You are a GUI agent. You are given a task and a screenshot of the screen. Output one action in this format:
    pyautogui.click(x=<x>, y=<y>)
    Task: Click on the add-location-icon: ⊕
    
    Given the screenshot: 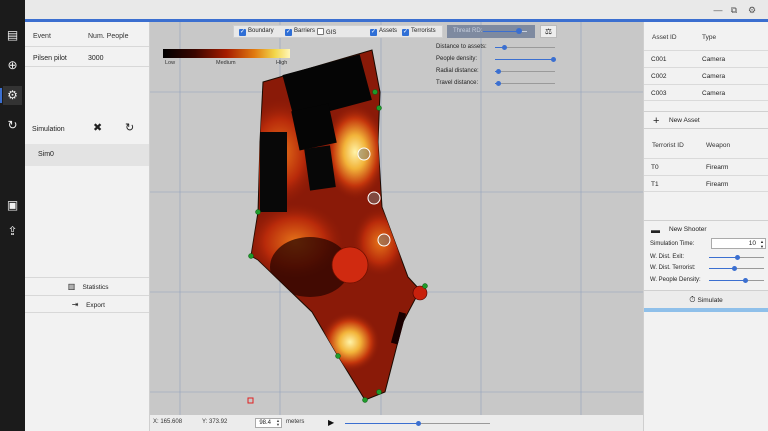 What is the action you would take?
    pyautogui.click(x=12, y=65)
    